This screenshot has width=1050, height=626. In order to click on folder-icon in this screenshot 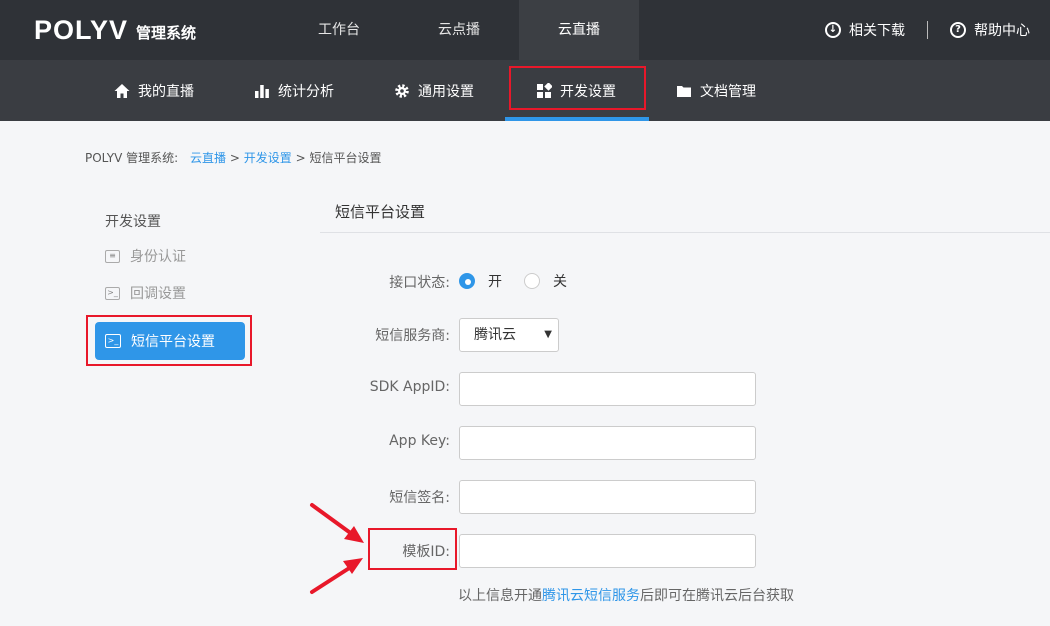, I will do `click(684, 91)`.